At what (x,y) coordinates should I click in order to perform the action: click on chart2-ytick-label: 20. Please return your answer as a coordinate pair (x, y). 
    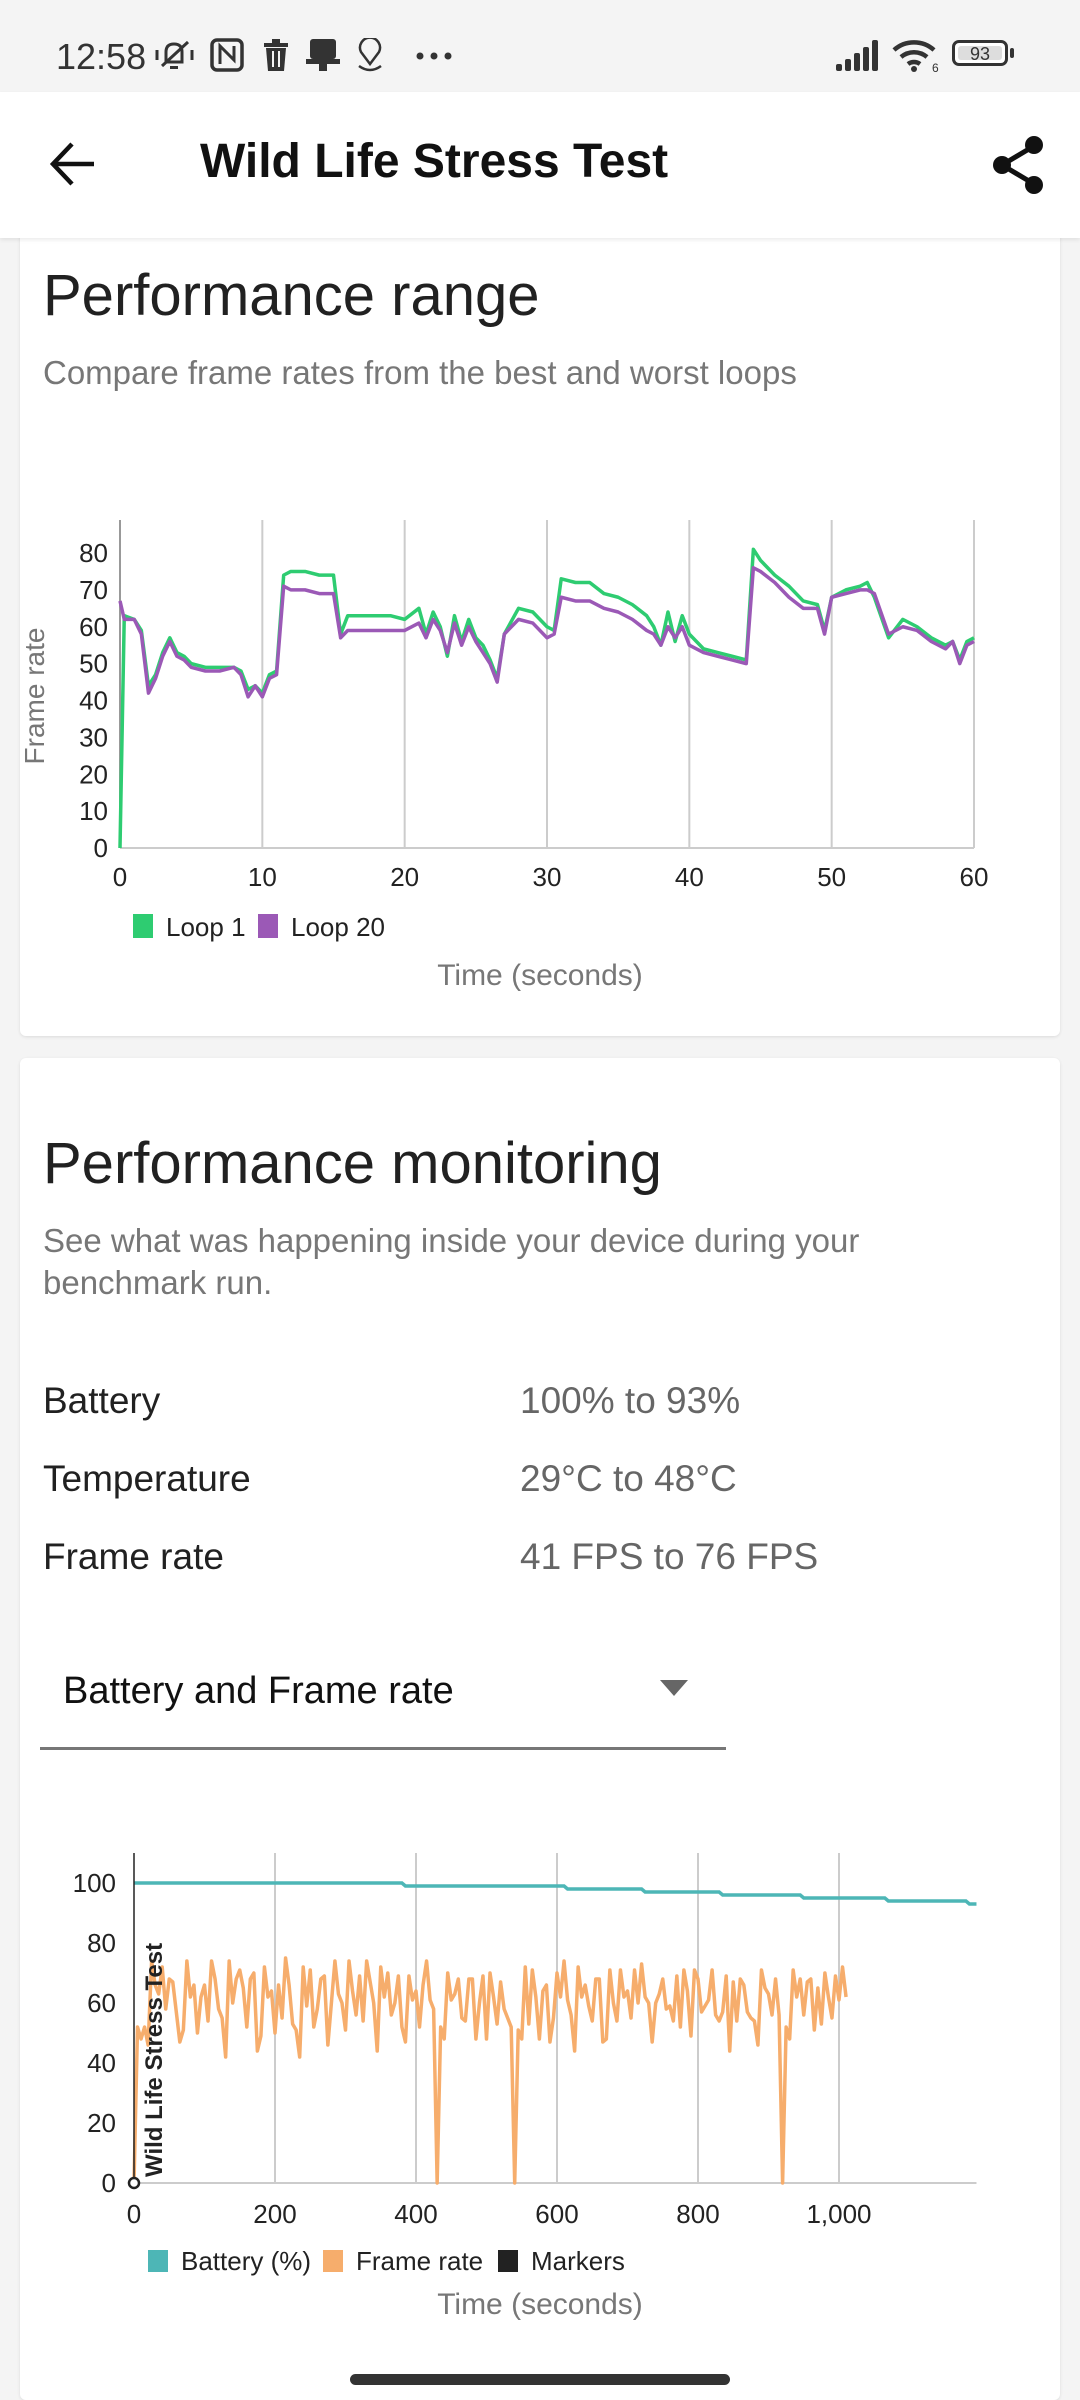
    Looking at the image, I should click on (101, 2123).